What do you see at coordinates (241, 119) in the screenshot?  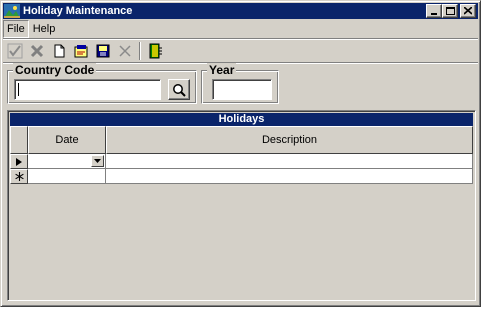 I see `holidays-caption: Holidays` at bounding box center [241, 119].